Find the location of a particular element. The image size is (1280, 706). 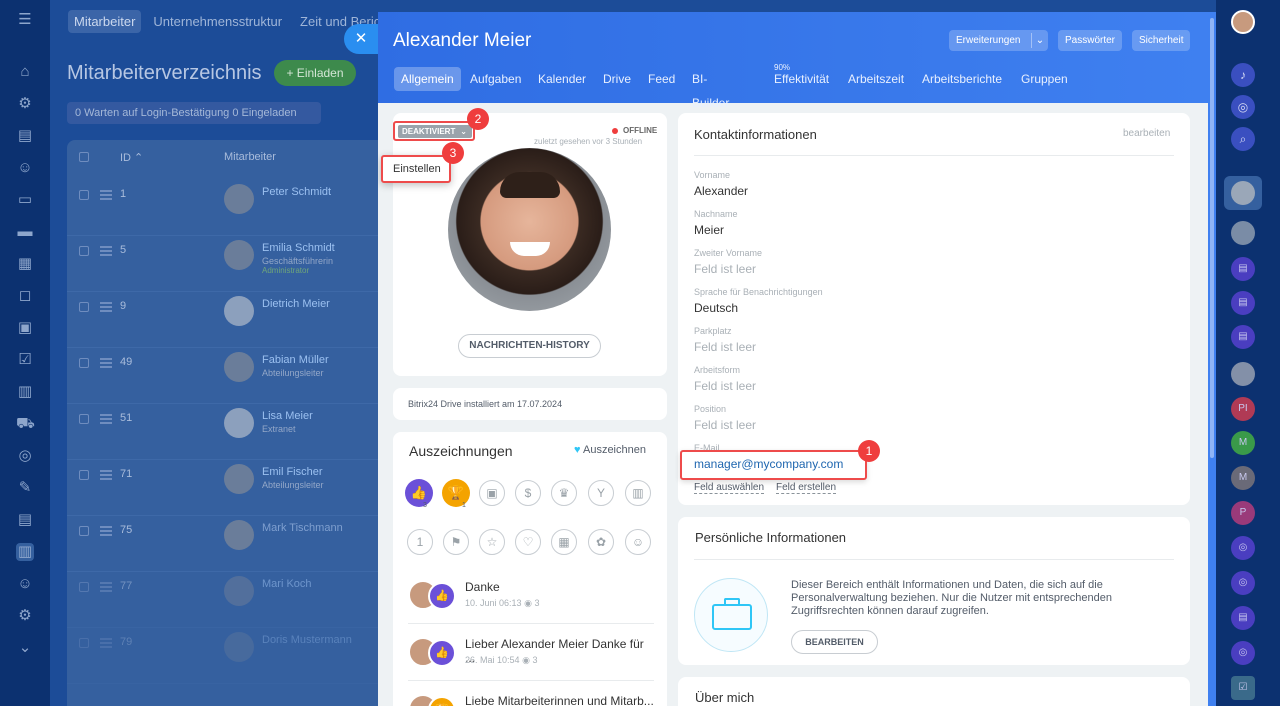

passwords-button: Passwörter is located at coordinates (1090, 40).